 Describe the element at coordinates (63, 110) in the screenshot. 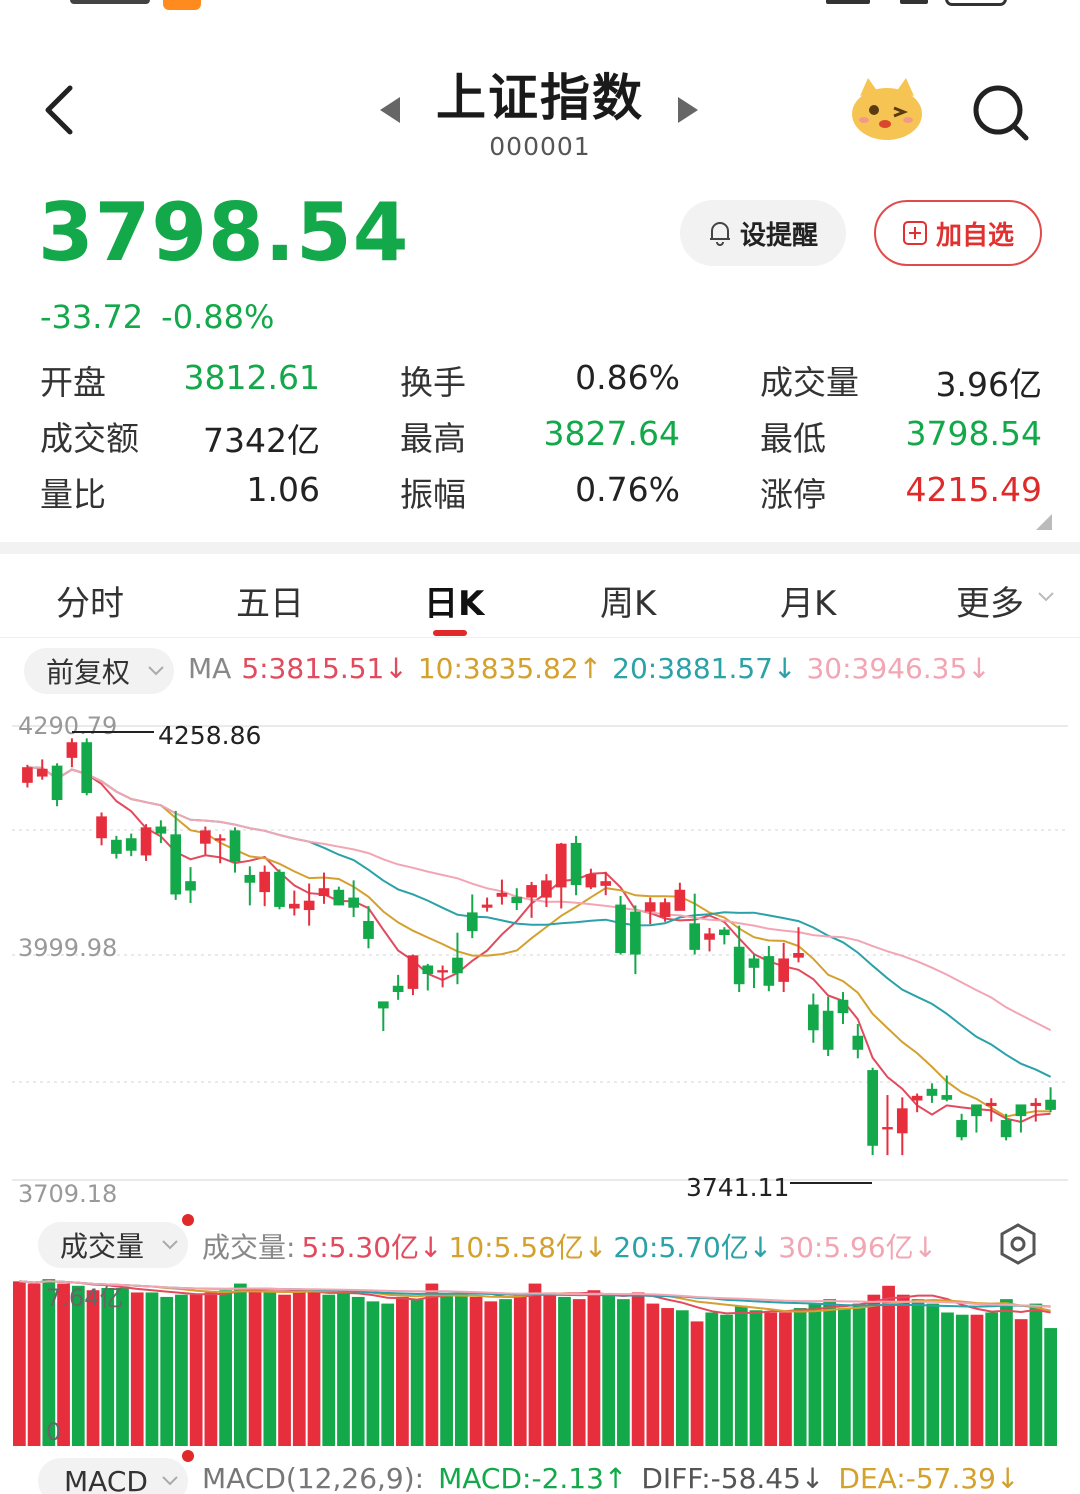

I see `back-icon` at that location.